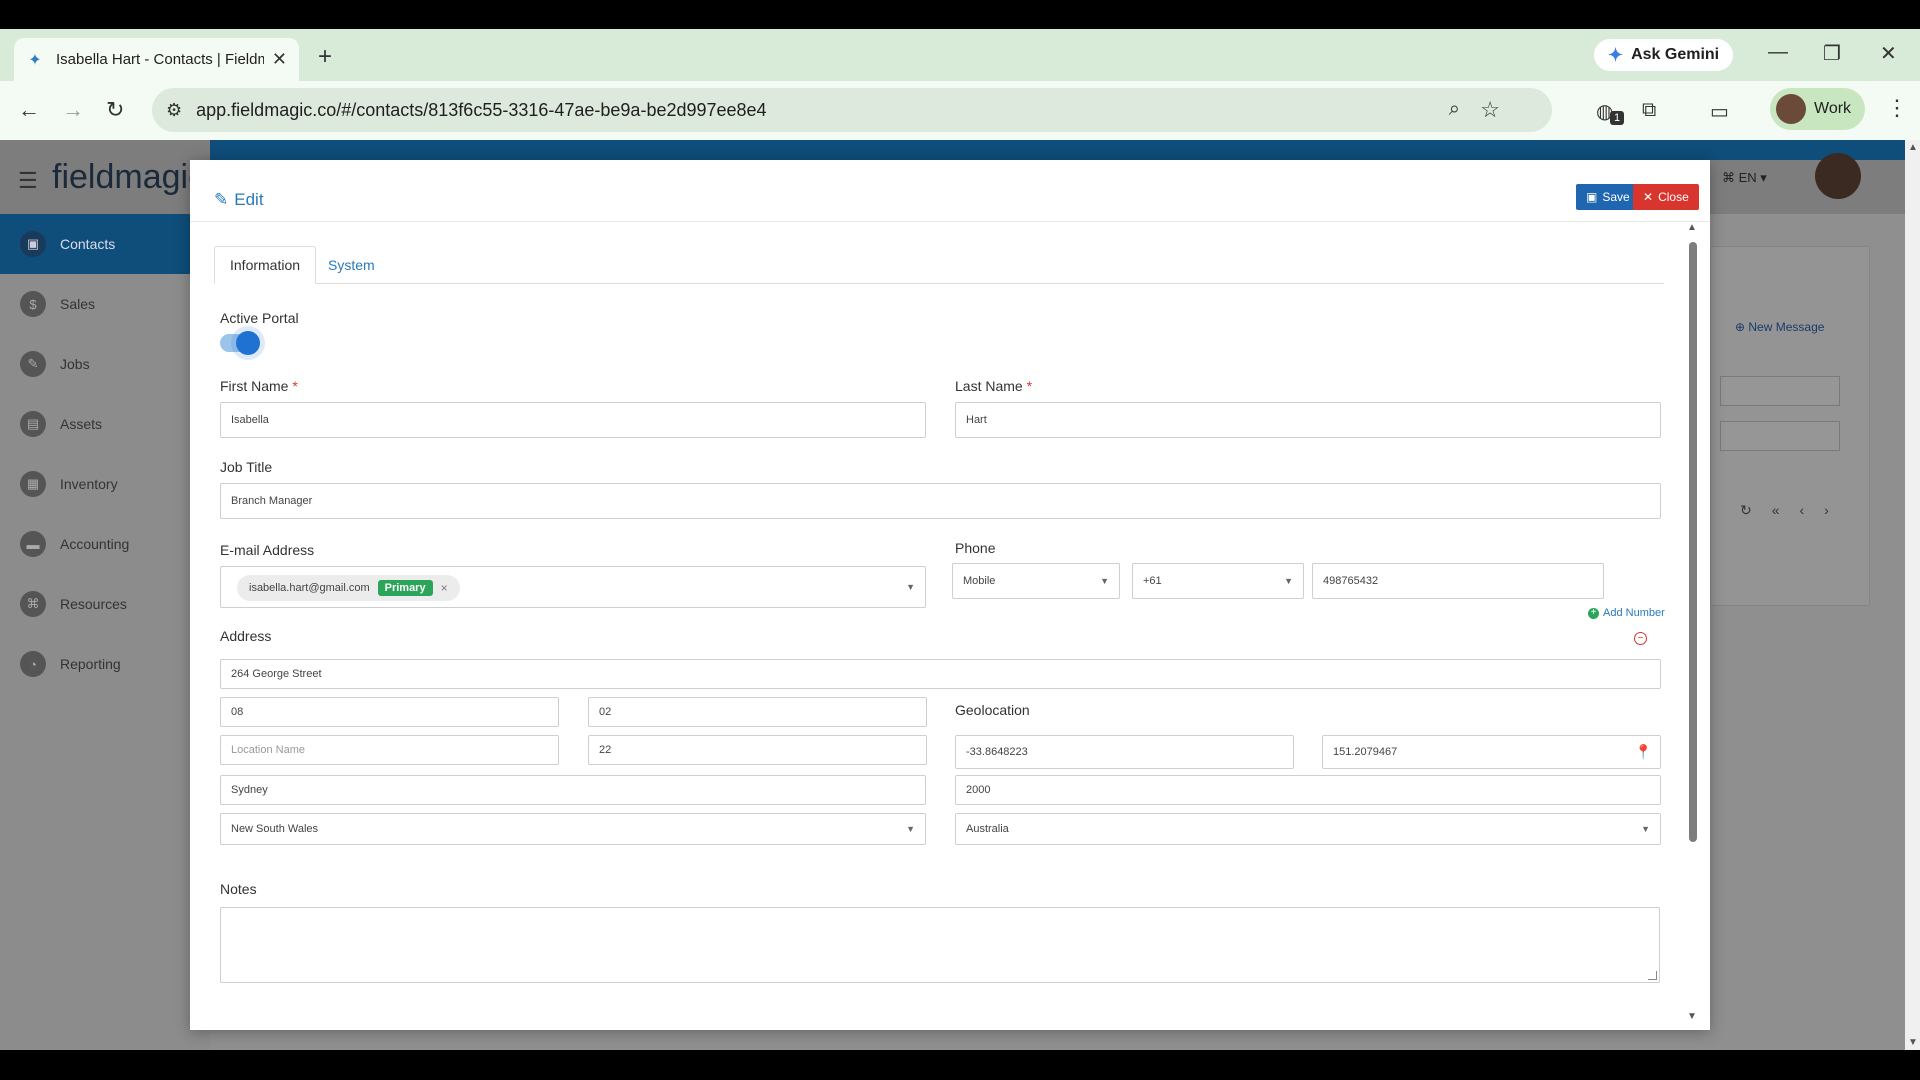 This screenshot has width=1920, height=1080. What do you see at coordinates (1308, 420) in the screenshot?
I see `last-name-field: Hart` at bounding box center [1308, 420].